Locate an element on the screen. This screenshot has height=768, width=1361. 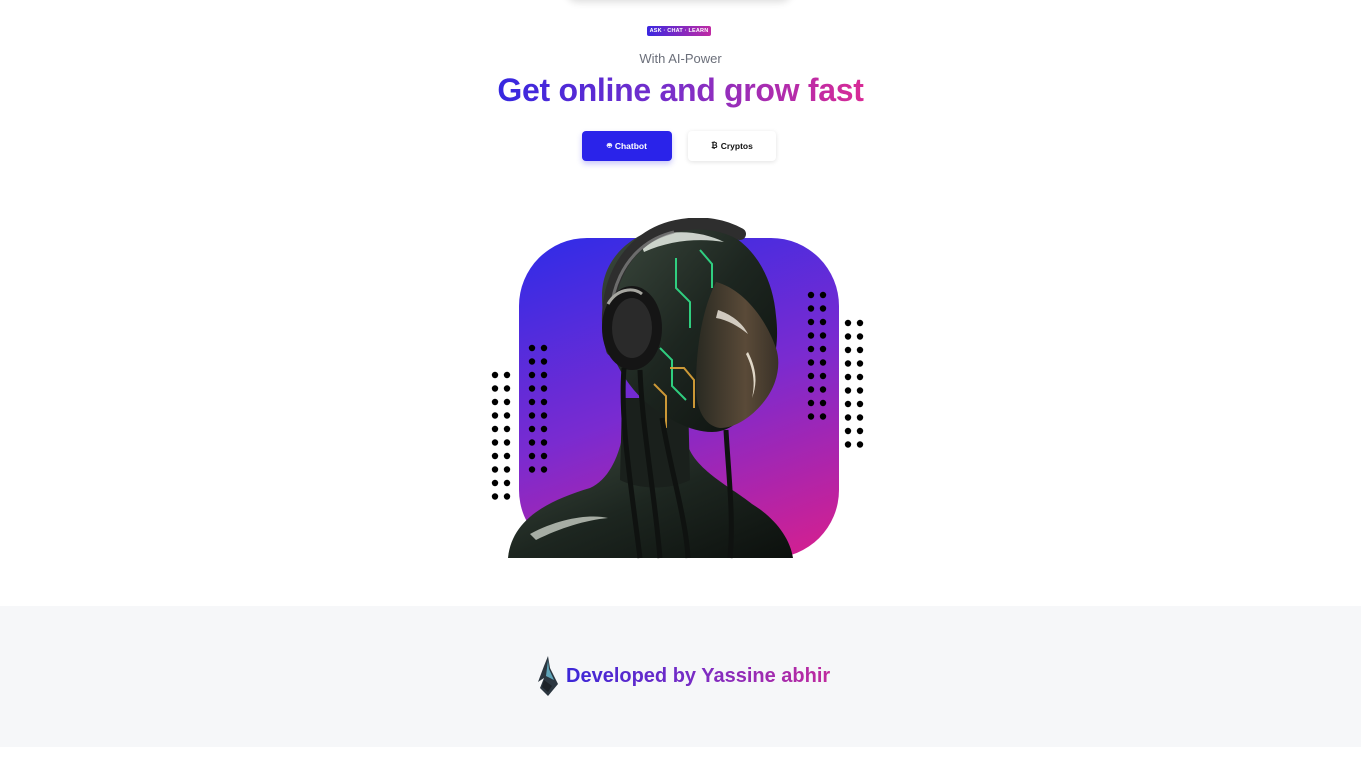
cryptos-button-label: Cryptos is located at coordinates (736, 146).